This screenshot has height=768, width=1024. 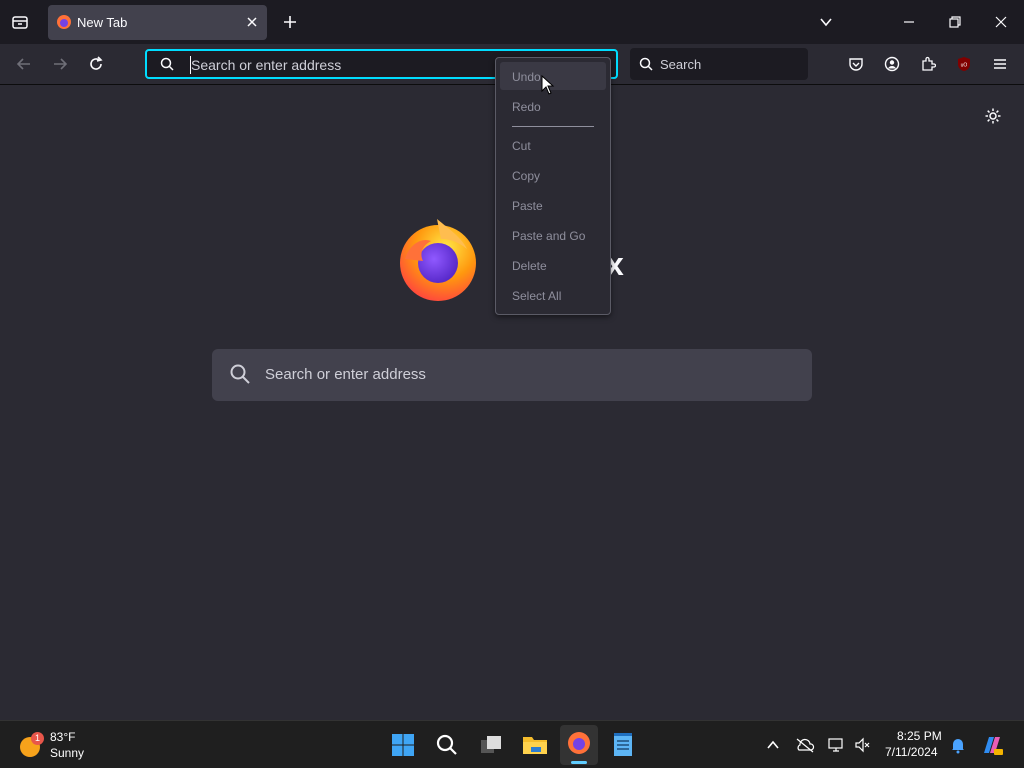 What do you see at coordinates (20, 22) in the screenshot?
I see `tab-list-icon` at bounding box center [20, 22].